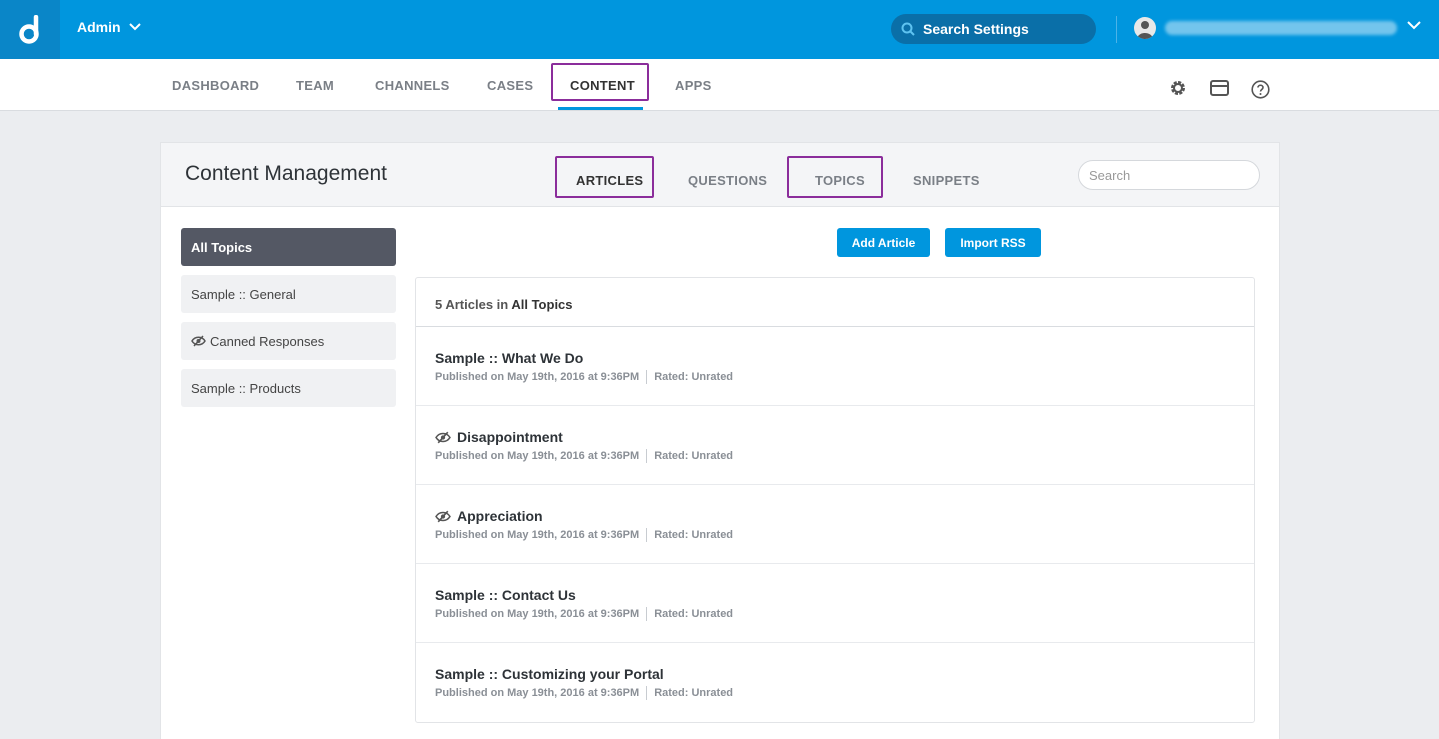 The image size is (1439, 739). What do you see at coordinates (412, 85) in the screenshot?
I see `nav-channels: CHANNELS` at bounding box center [412, 85].